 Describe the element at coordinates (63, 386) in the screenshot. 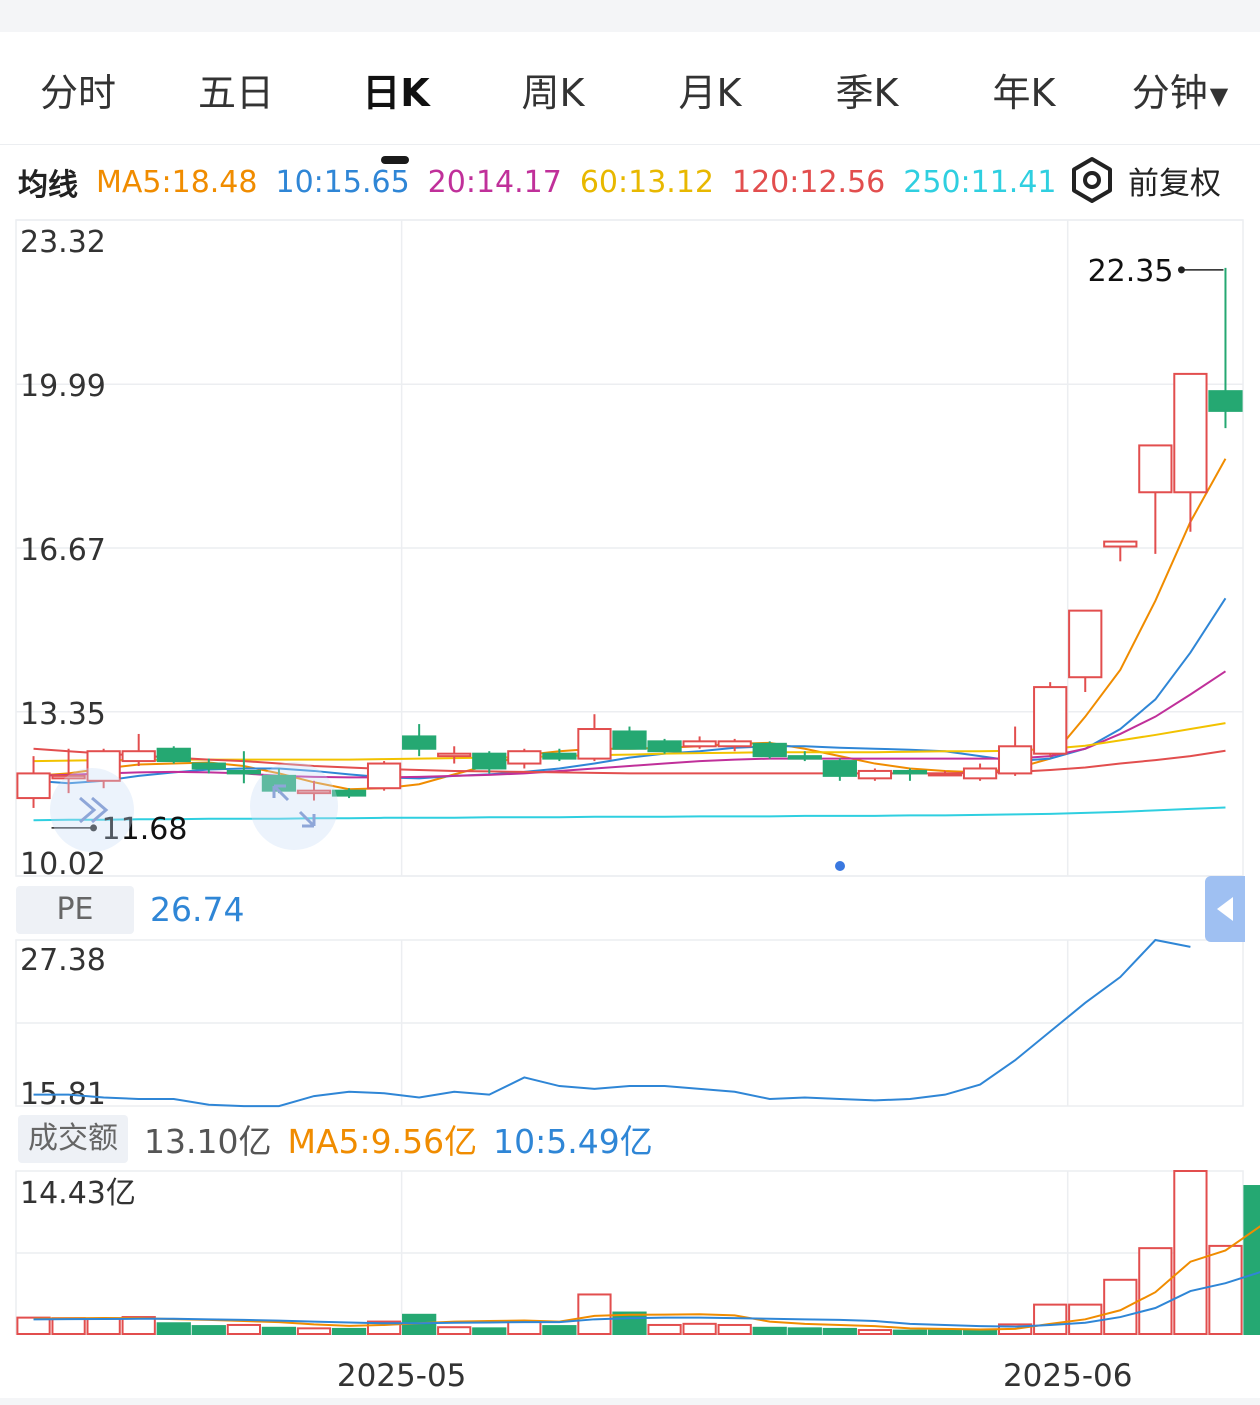

I see `price-tick-label: 19.99` at that location.